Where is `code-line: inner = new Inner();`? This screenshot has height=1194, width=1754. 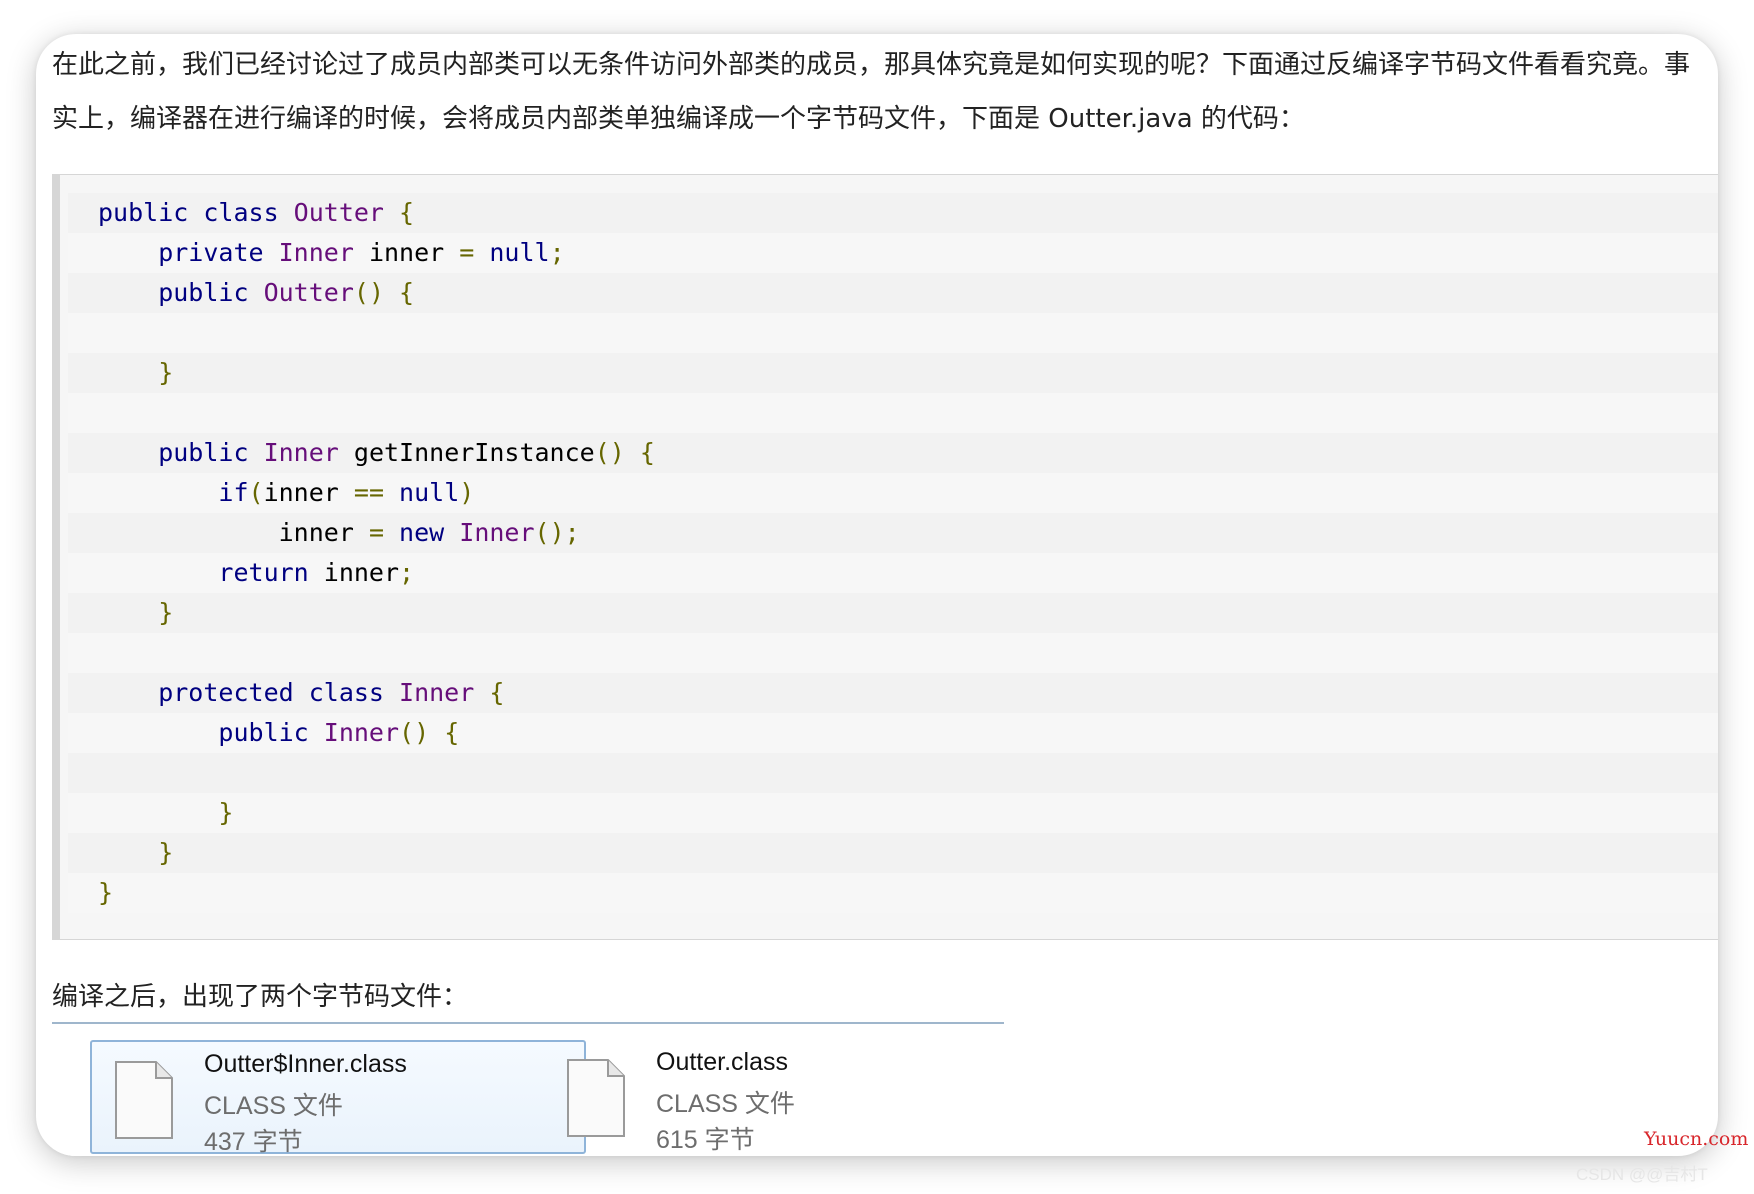
code-line: inner = new Inner(); is located at coordinates (893, 533).